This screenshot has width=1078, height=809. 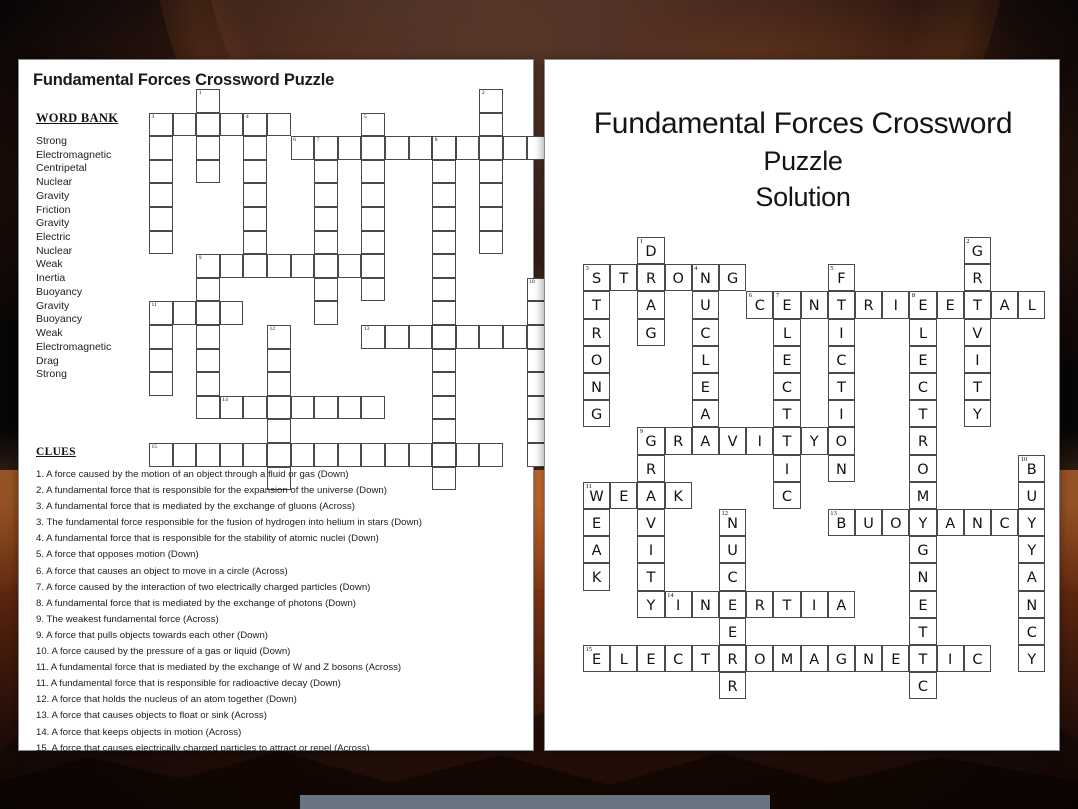 What do you see at coordinates (373, 337) in the screenshot?
I see `crossword-cell: 13` at bounding box center [373, 337].